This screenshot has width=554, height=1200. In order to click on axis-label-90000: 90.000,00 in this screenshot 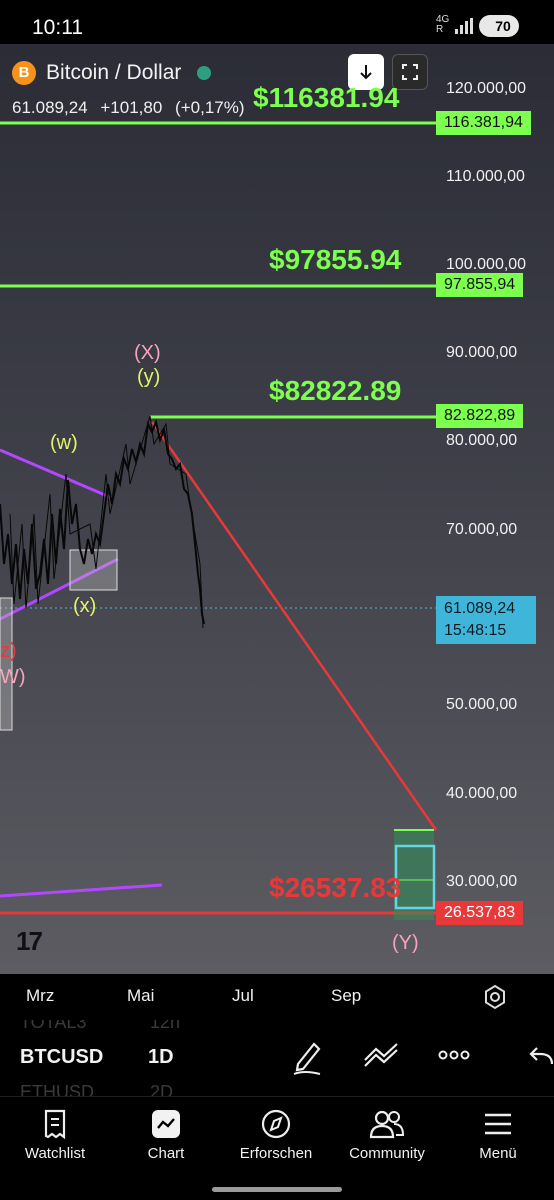, I will do `click(482, 352)`.